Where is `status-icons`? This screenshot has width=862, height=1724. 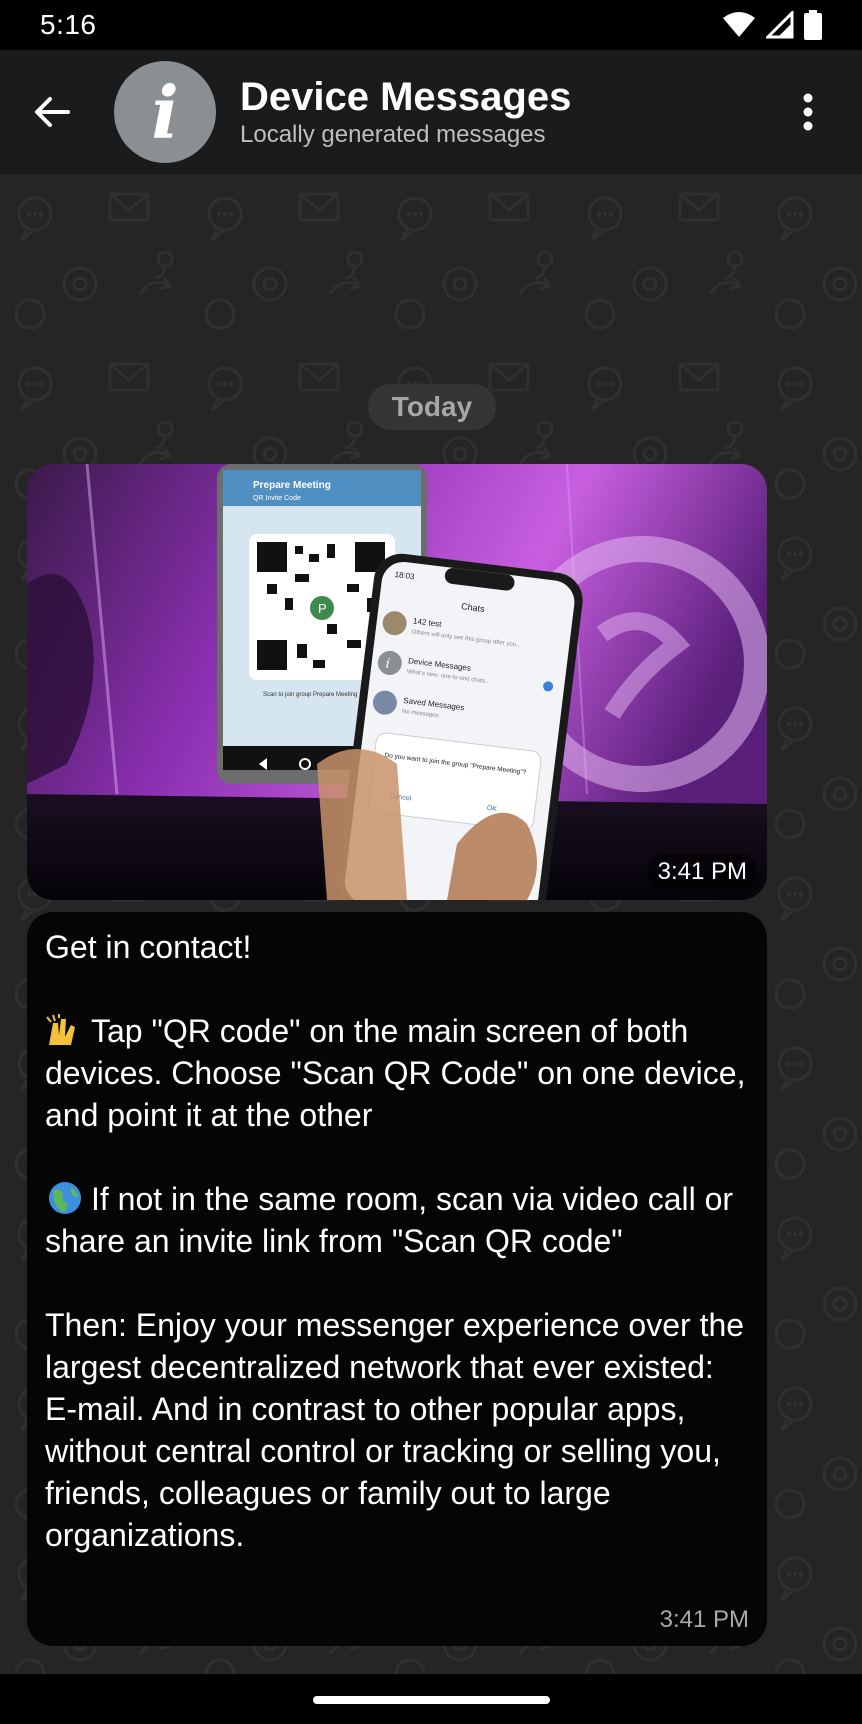 status-icons is located at coordinates (772, 25).